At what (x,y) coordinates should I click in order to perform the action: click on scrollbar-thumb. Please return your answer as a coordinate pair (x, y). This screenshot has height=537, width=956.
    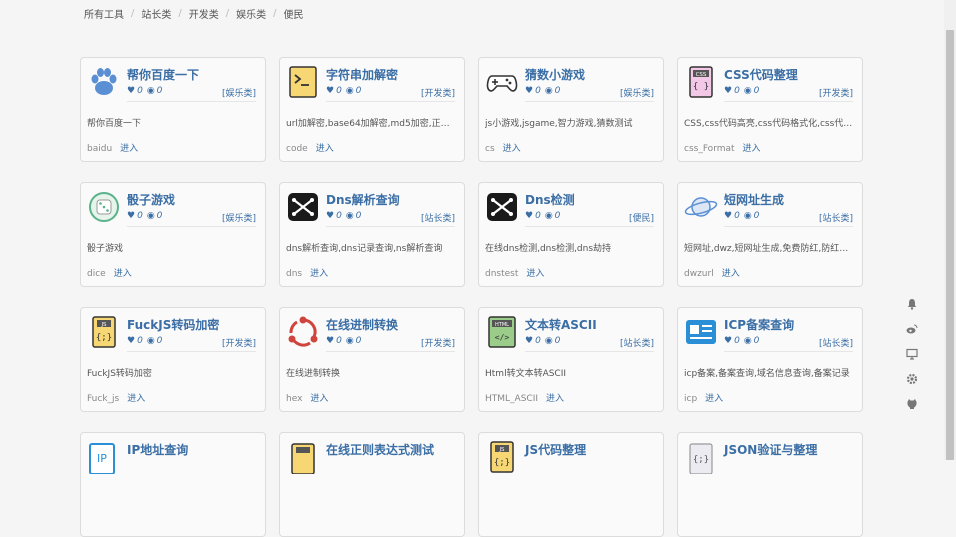
    Looking at the image, I should click on (950, 245).